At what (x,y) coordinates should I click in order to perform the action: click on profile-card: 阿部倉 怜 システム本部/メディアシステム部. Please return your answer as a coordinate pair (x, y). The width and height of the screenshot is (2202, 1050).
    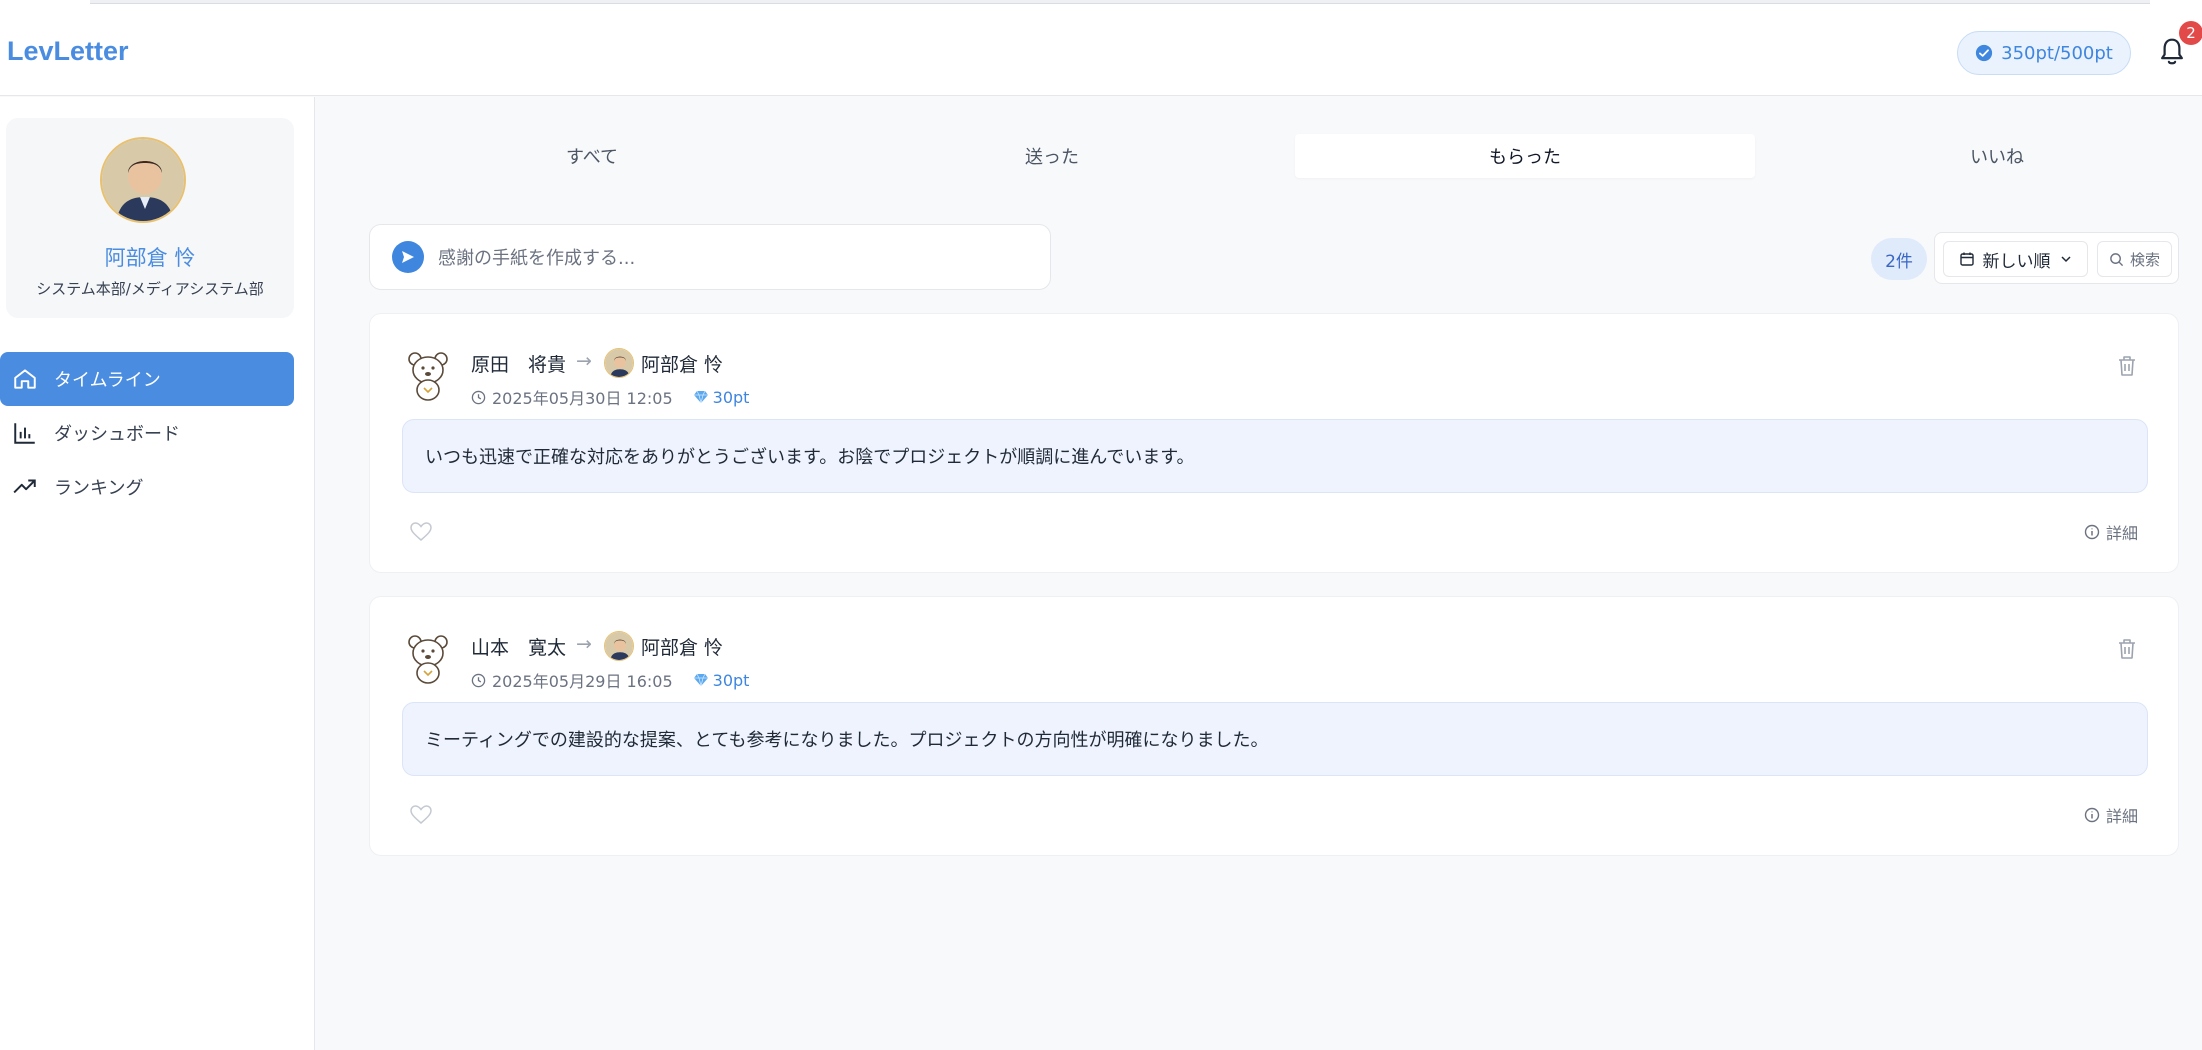
    Looking at the image, I should click on (150, 218).